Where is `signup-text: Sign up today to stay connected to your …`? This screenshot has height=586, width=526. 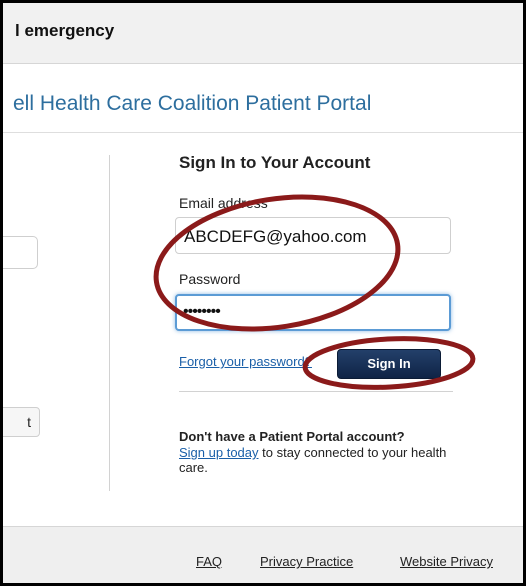 signup-text: Sign up today to stay connected to your … is located at coordinates (319, 460).